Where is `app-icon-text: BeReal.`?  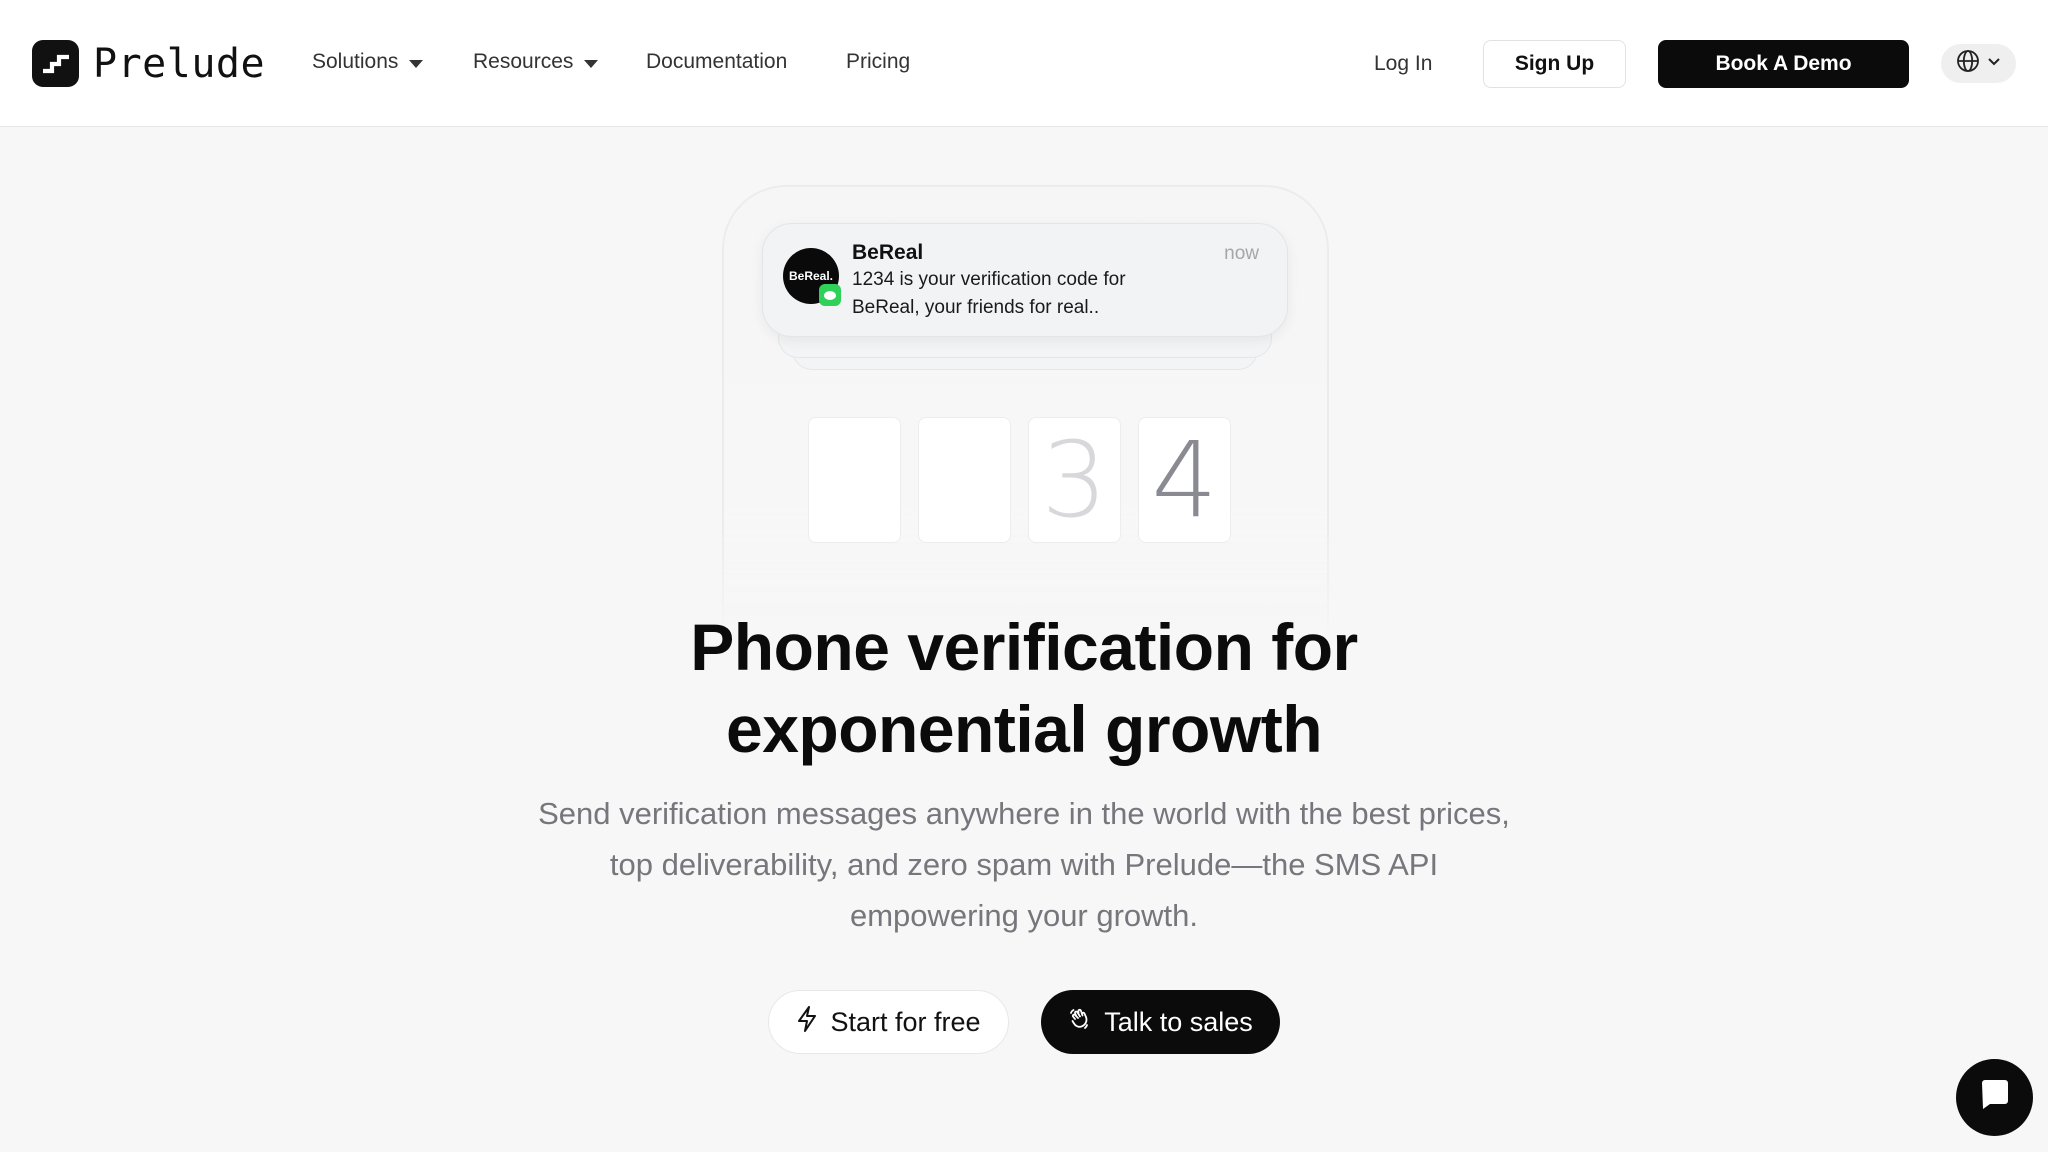
app-icon-text: BeReal. is located at coordinates (811, 276).